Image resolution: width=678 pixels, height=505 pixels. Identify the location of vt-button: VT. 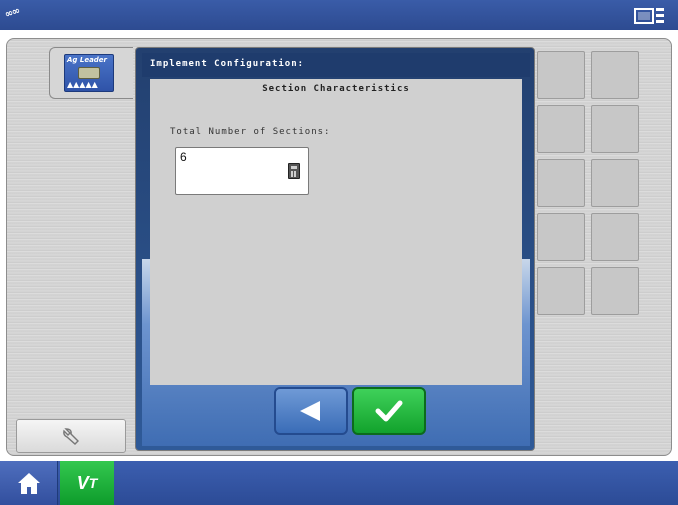
(87, 483).